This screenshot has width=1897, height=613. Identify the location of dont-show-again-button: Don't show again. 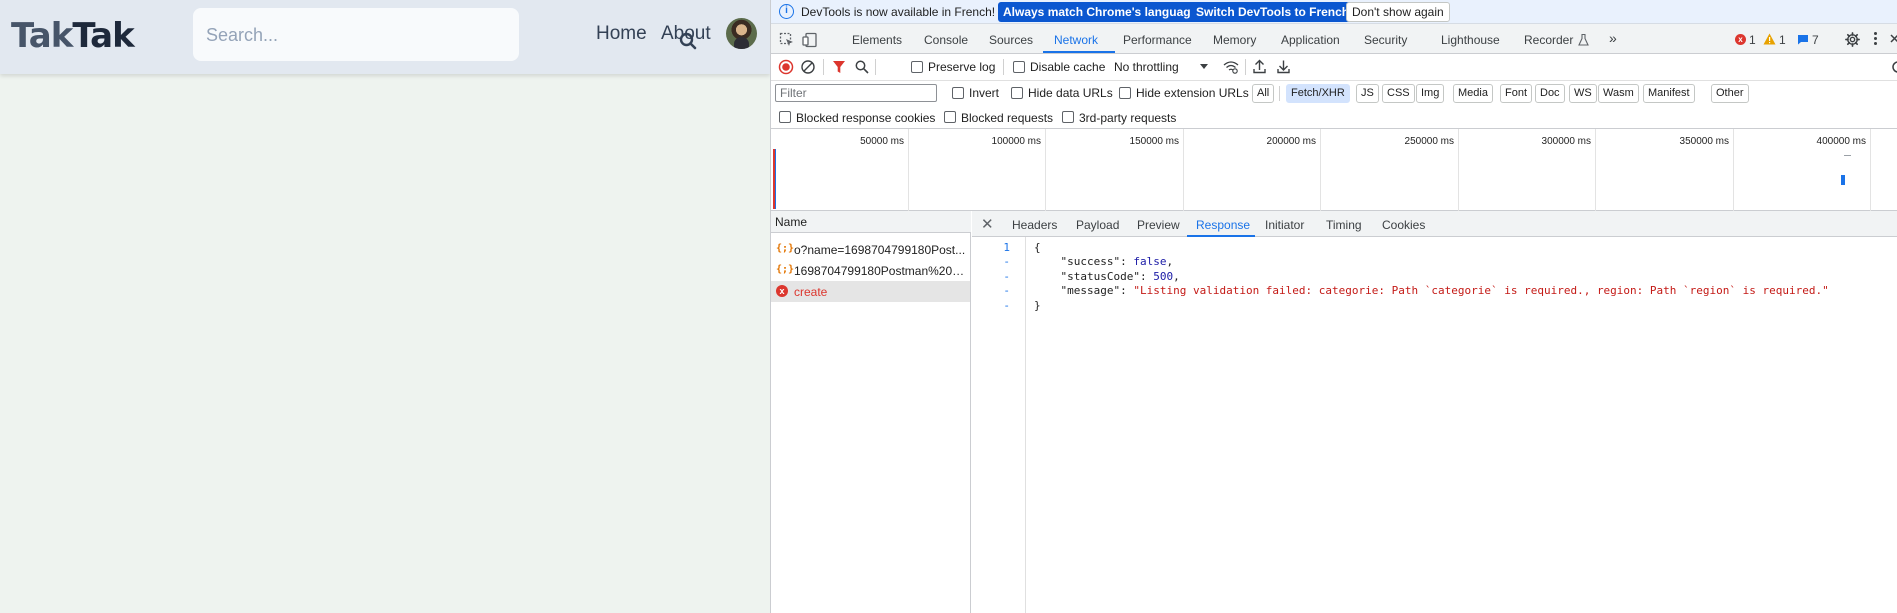
(1398, 12).